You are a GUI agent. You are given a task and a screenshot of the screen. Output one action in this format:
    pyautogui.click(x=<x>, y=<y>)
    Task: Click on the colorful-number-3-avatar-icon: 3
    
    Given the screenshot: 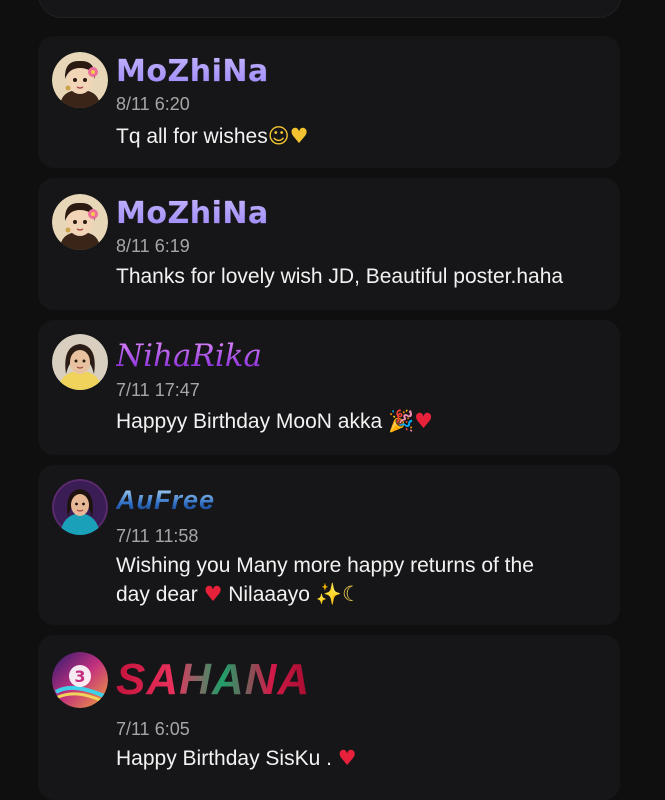 What is the action you would take?
    pyautogui.click(x=80, y=680)
    